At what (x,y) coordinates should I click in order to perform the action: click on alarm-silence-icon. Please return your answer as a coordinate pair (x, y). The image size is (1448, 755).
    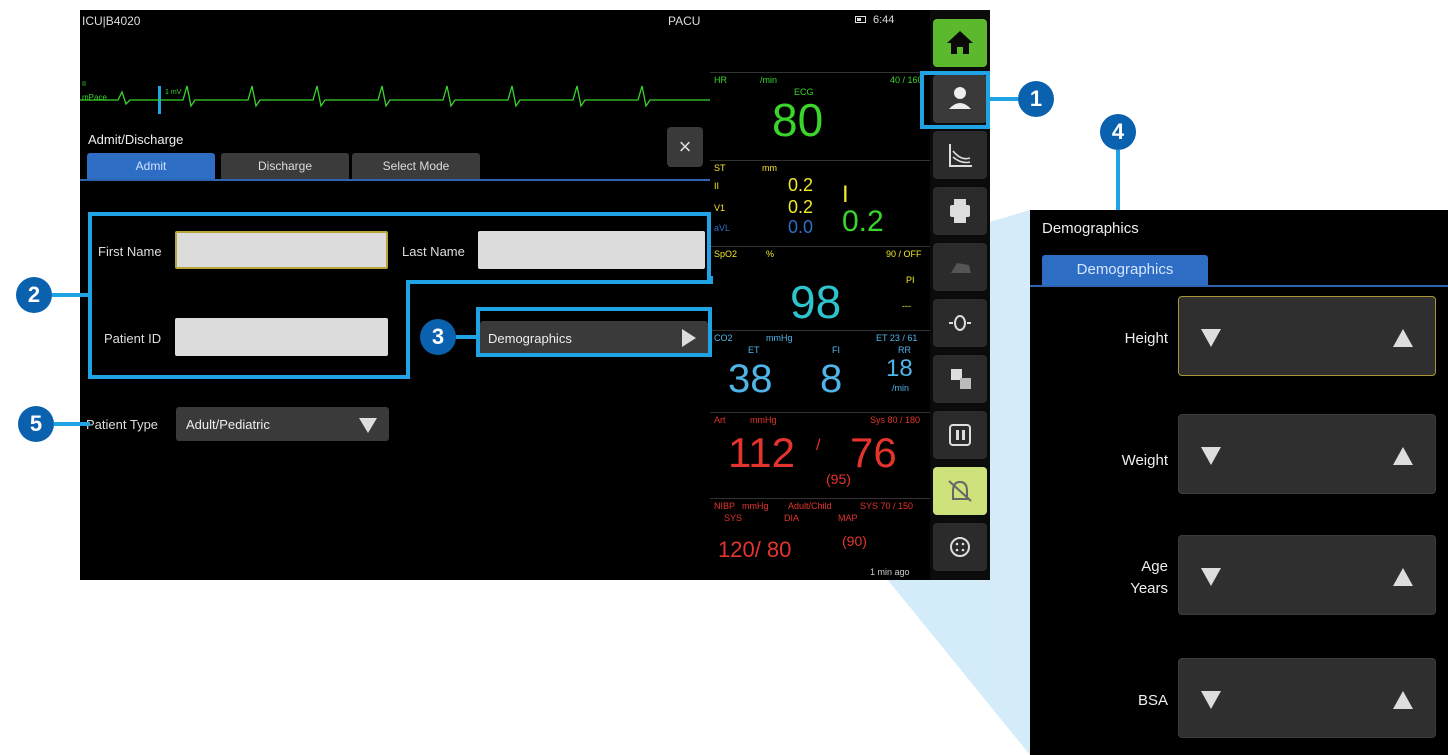
    Looking at the image, I should click on (960, 491).